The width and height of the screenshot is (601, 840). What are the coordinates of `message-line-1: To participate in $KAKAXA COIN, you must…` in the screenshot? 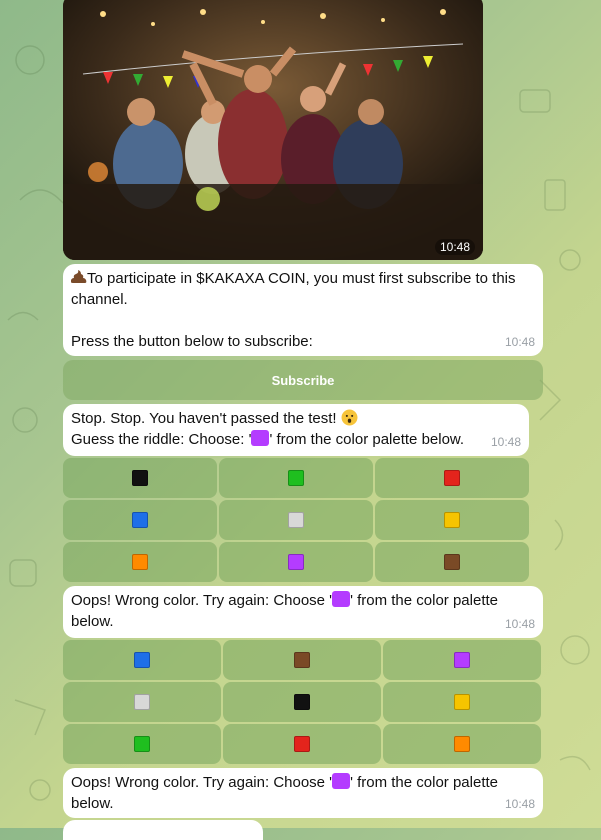 It's located at (295, 289).